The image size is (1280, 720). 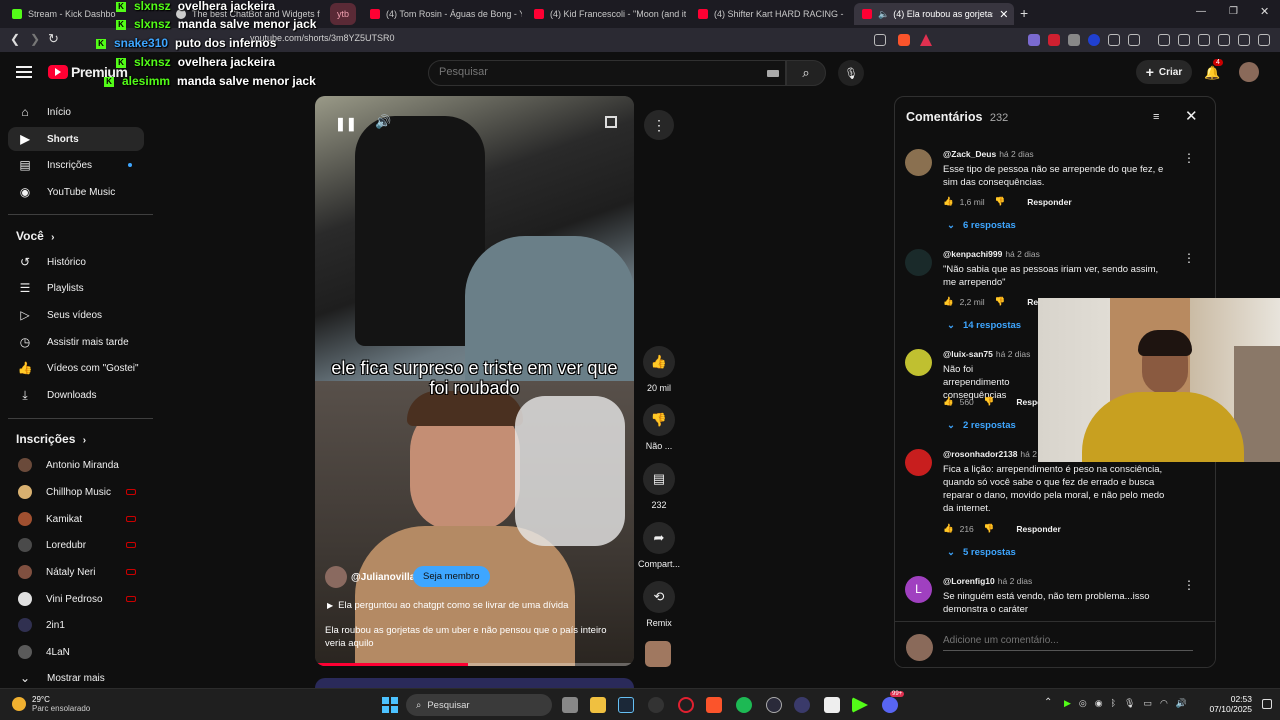 What do you see at coordinates (76, 262) in the screenshot?
I see `sidebar-item-historico: ↺ Histórico` at bounding box center [76, 262].